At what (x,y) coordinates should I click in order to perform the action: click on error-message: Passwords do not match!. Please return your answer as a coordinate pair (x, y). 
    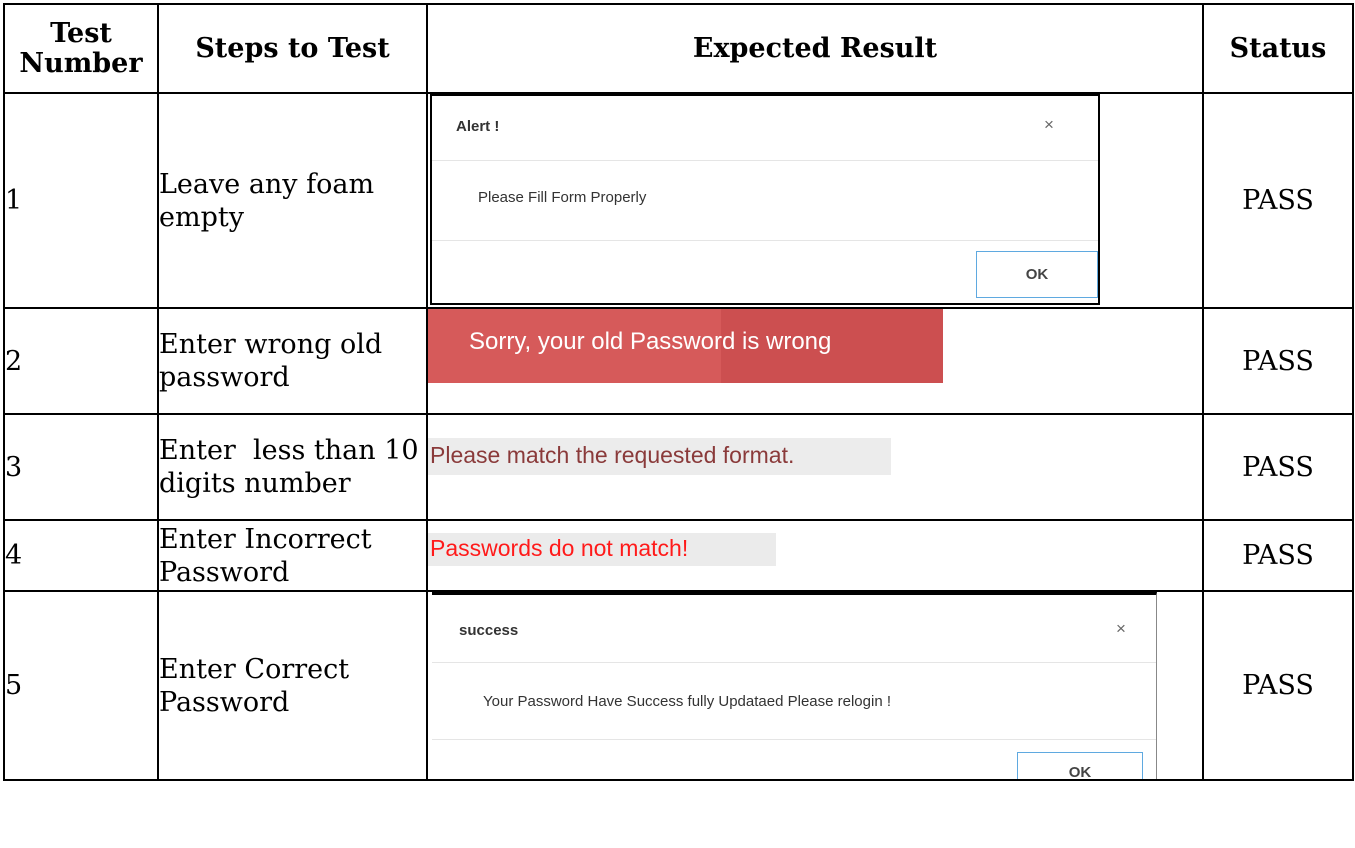
    Looking at the image, I should click on (559, 548).